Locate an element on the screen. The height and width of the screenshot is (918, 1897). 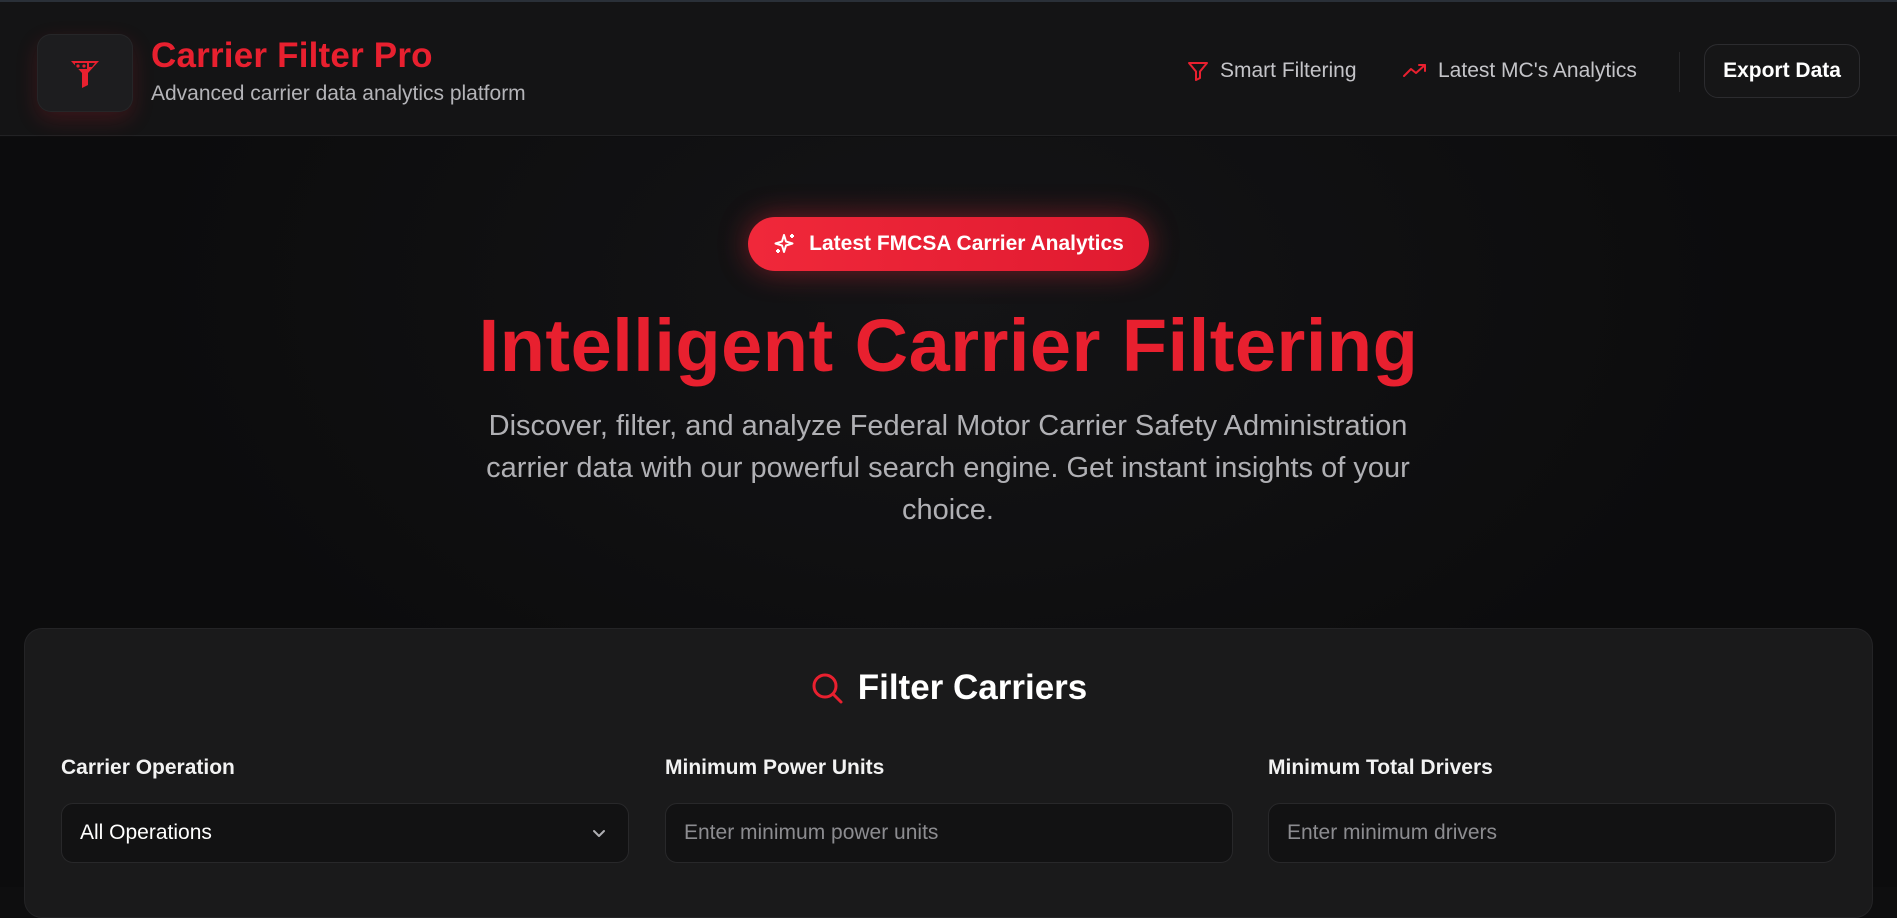
min-power-units-field is located at coordinates (949, 833).